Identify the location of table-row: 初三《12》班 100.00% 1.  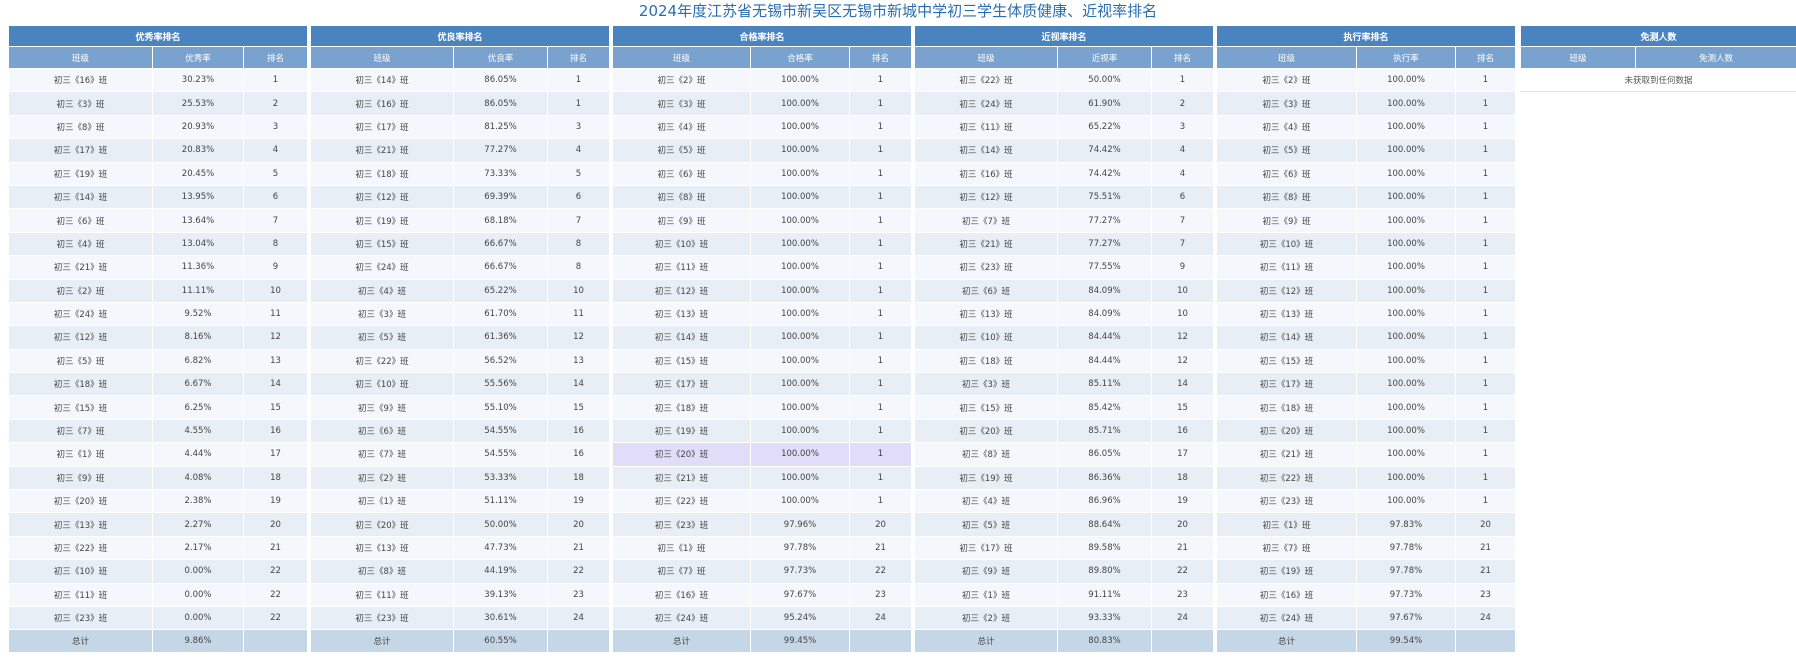
(1366, 290).